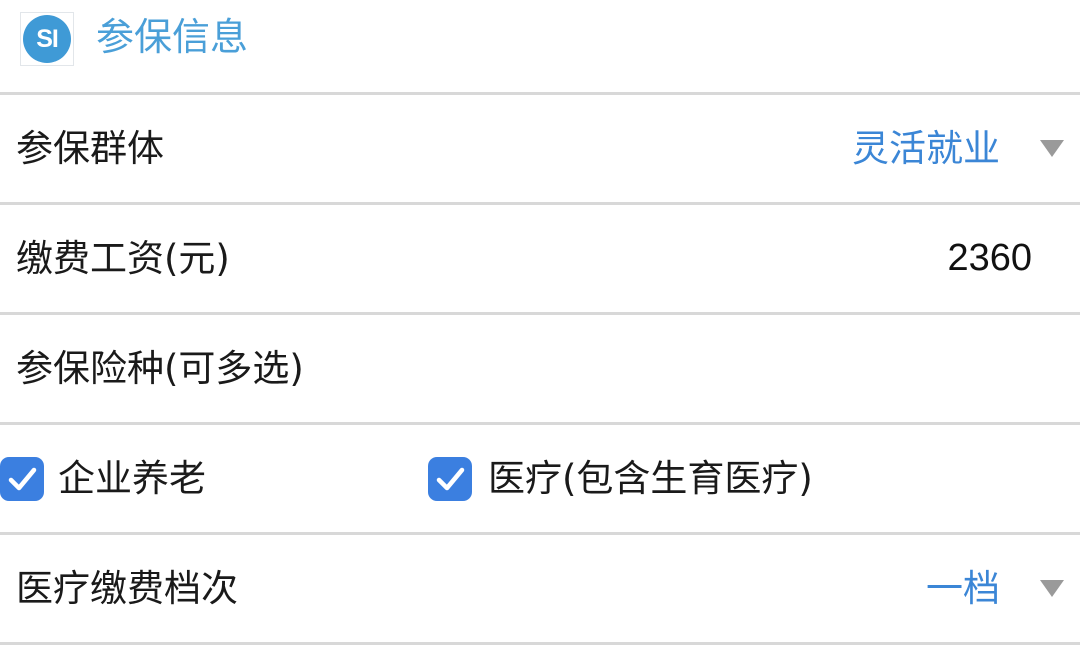 This screenshot has width=1080, height=656. I want to click on wage-input: 2360, so click(989, 258).